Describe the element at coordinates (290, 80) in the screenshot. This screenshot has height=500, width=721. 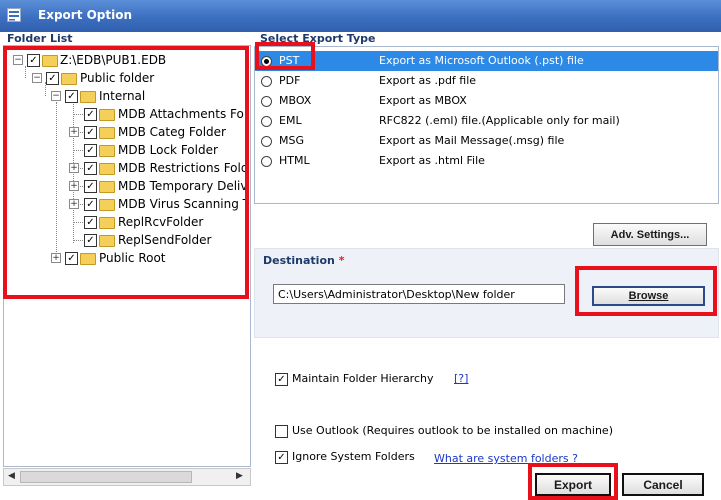
I see `export-type-name: PDF` at that location.